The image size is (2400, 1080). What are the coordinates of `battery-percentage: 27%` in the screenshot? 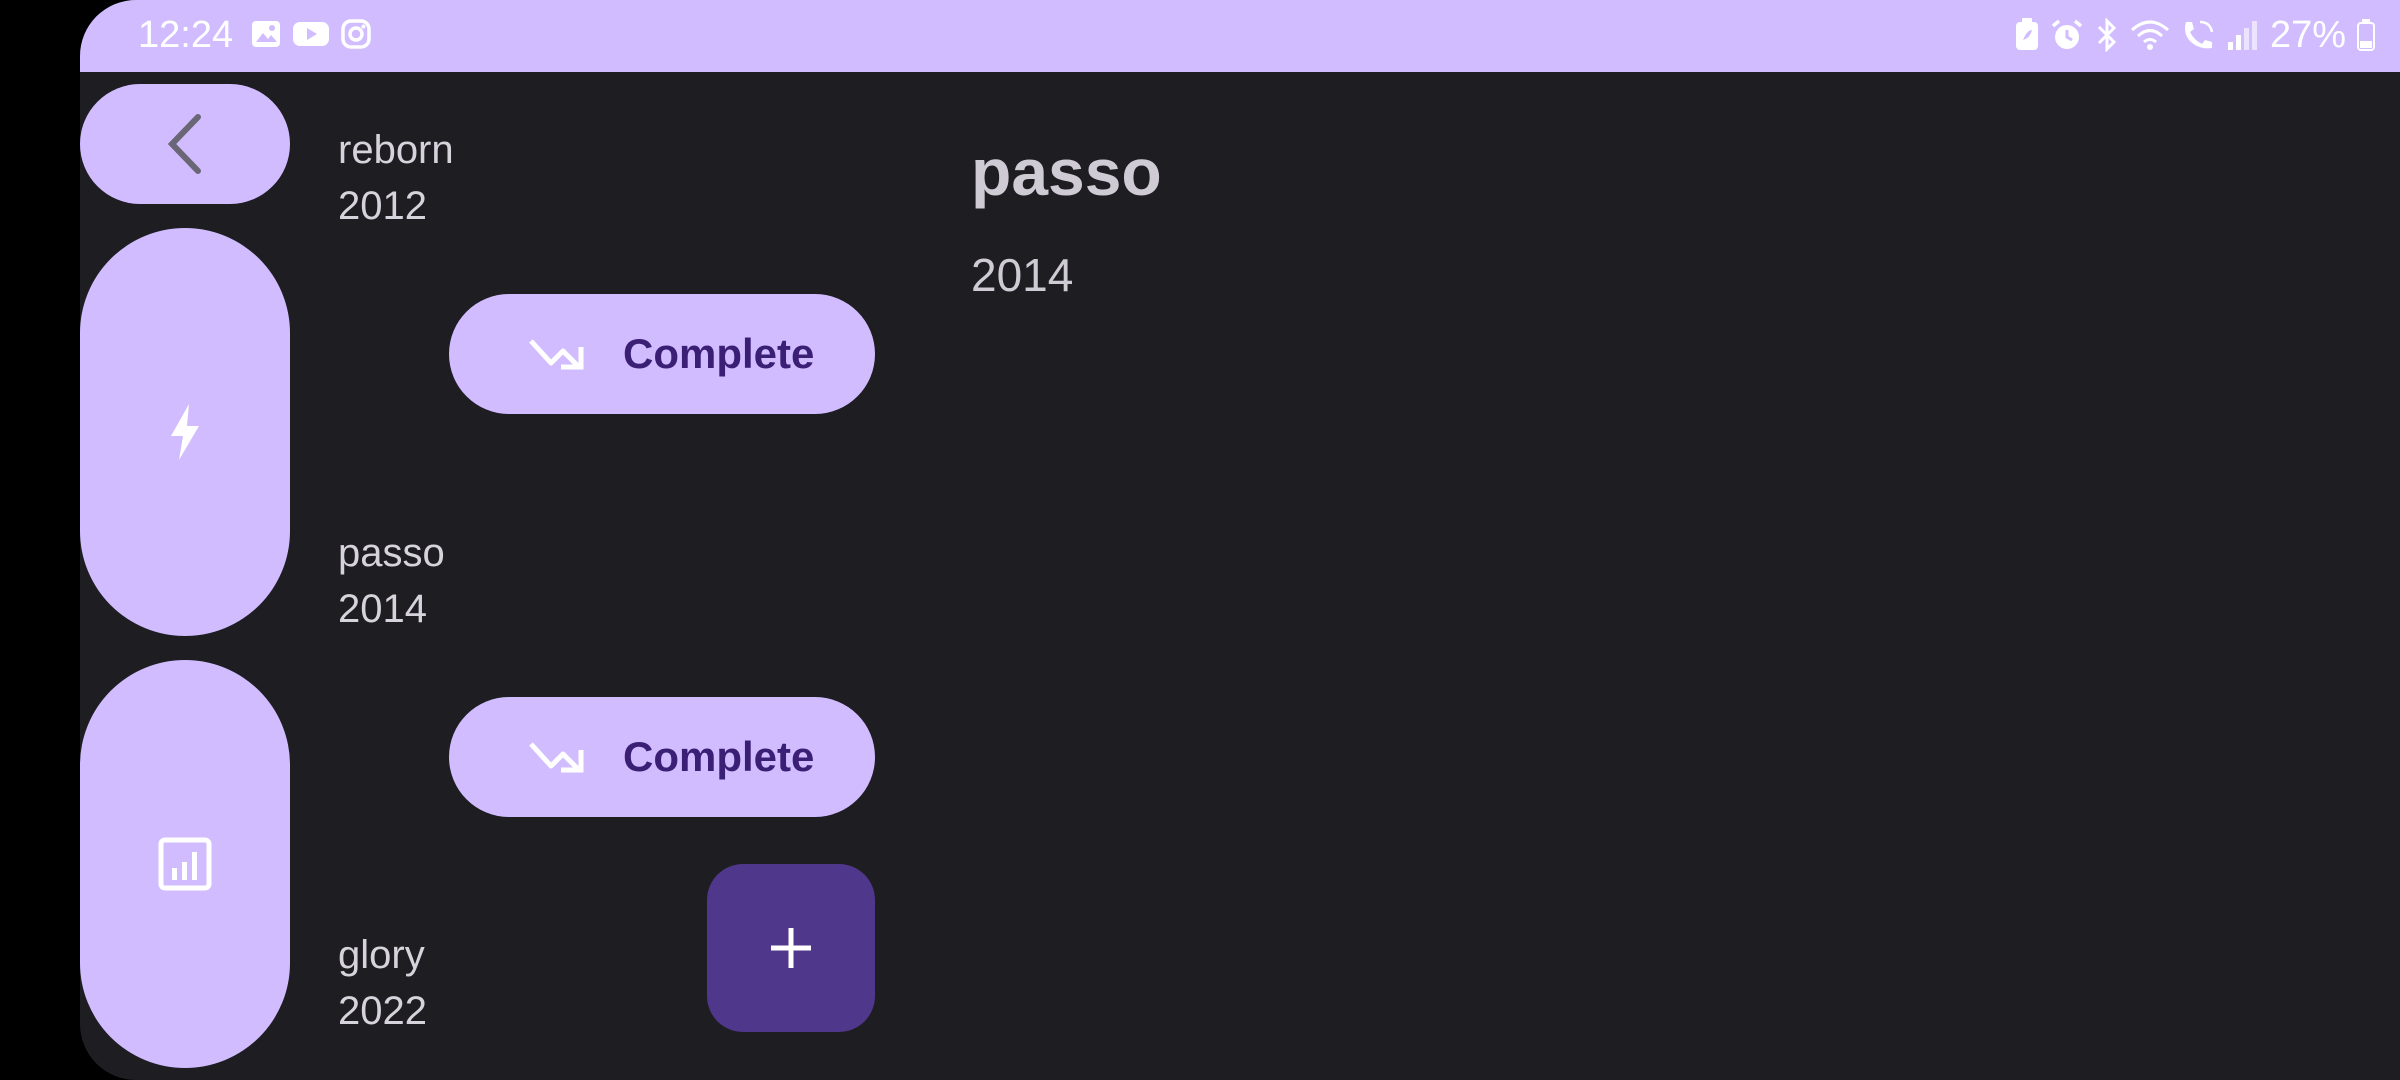 It's located at (2307, 35).